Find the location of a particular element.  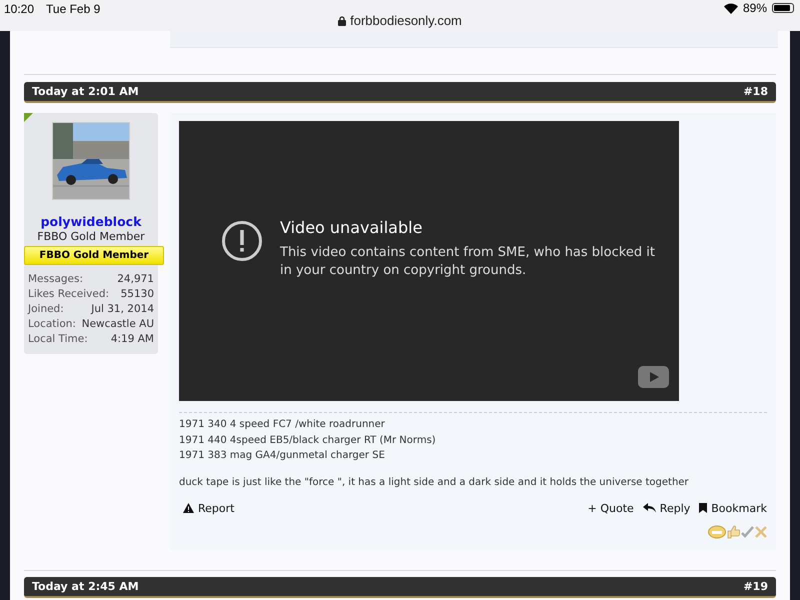

video-error-title: Video unavailable is located at coordinates (352, 227).